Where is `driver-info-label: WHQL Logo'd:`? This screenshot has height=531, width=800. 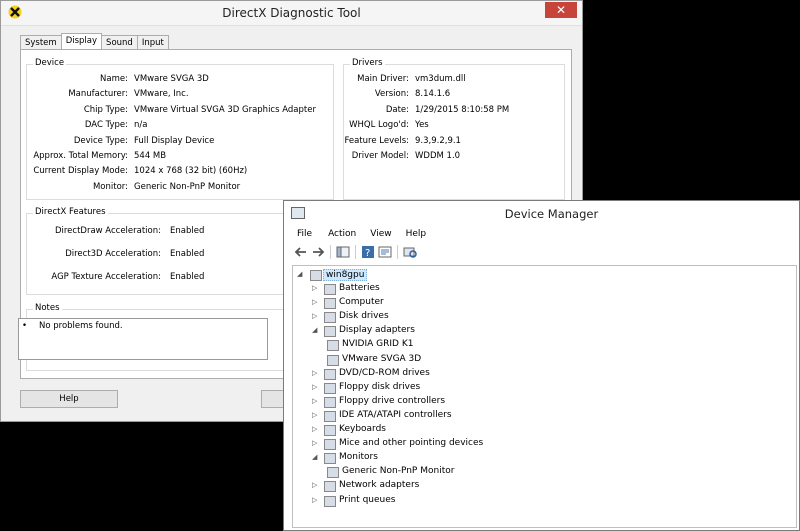
driver-info-label: WHQL Logo'd: is located at coordinates (379, 125).